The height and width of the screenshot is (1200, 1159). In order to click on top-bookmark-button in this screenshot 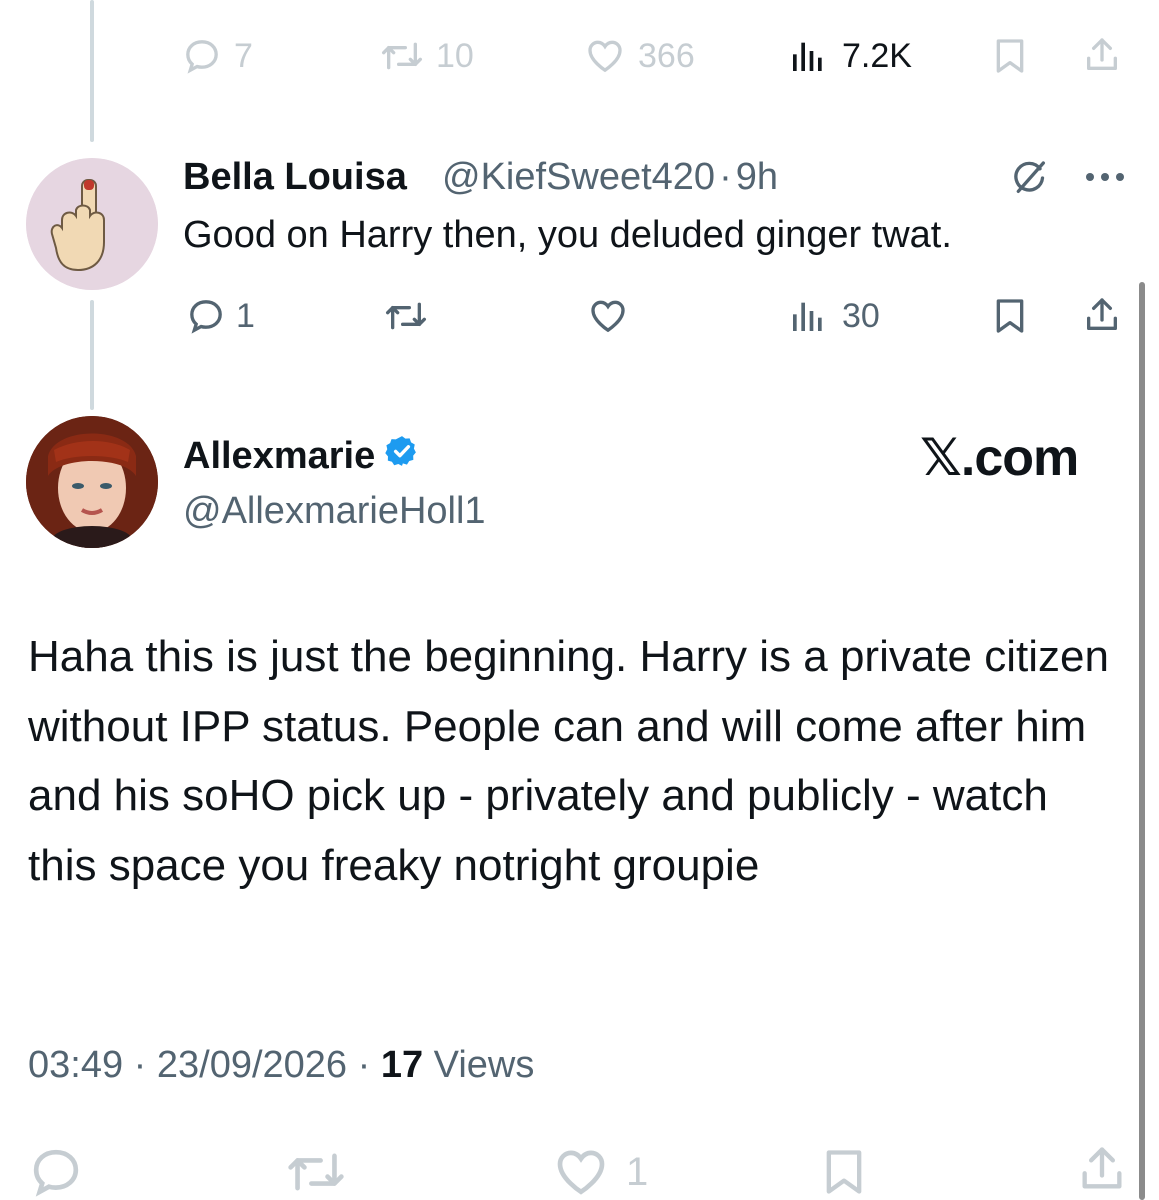, I will do `click(1010, 56)`.